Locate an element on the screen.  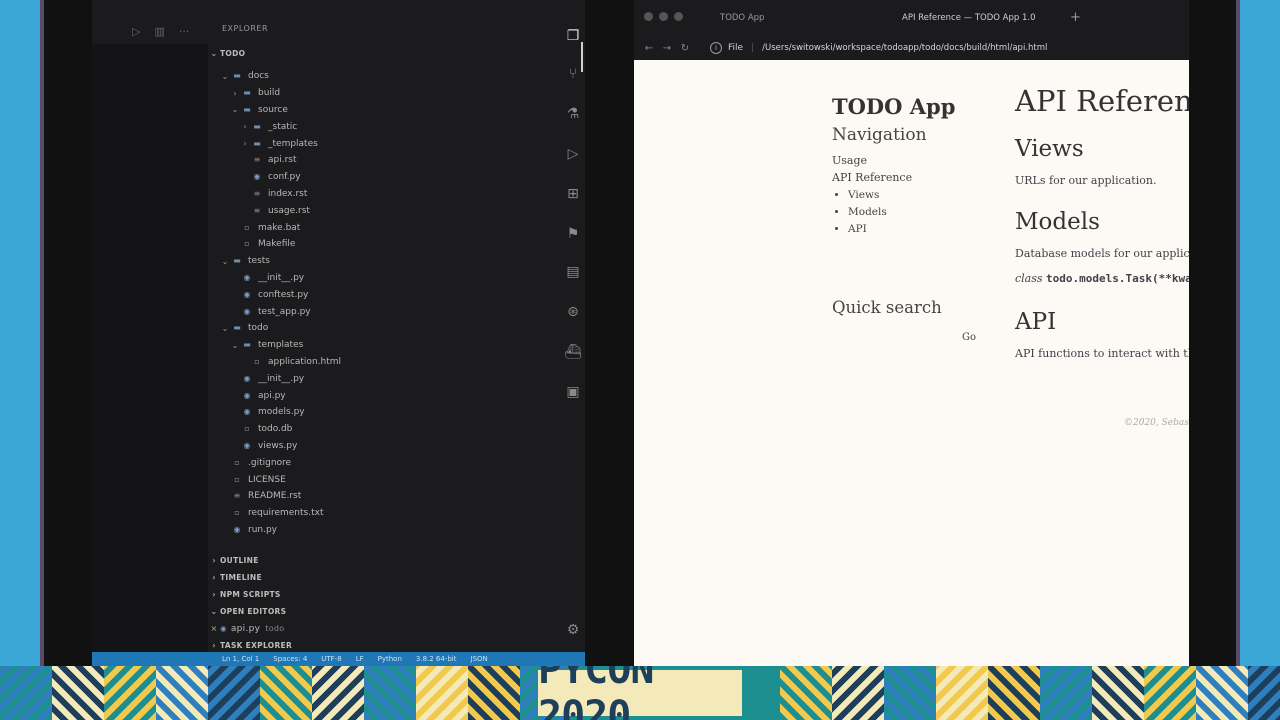
run-debug-icon: ▷ is located at coordinates (573, 154).